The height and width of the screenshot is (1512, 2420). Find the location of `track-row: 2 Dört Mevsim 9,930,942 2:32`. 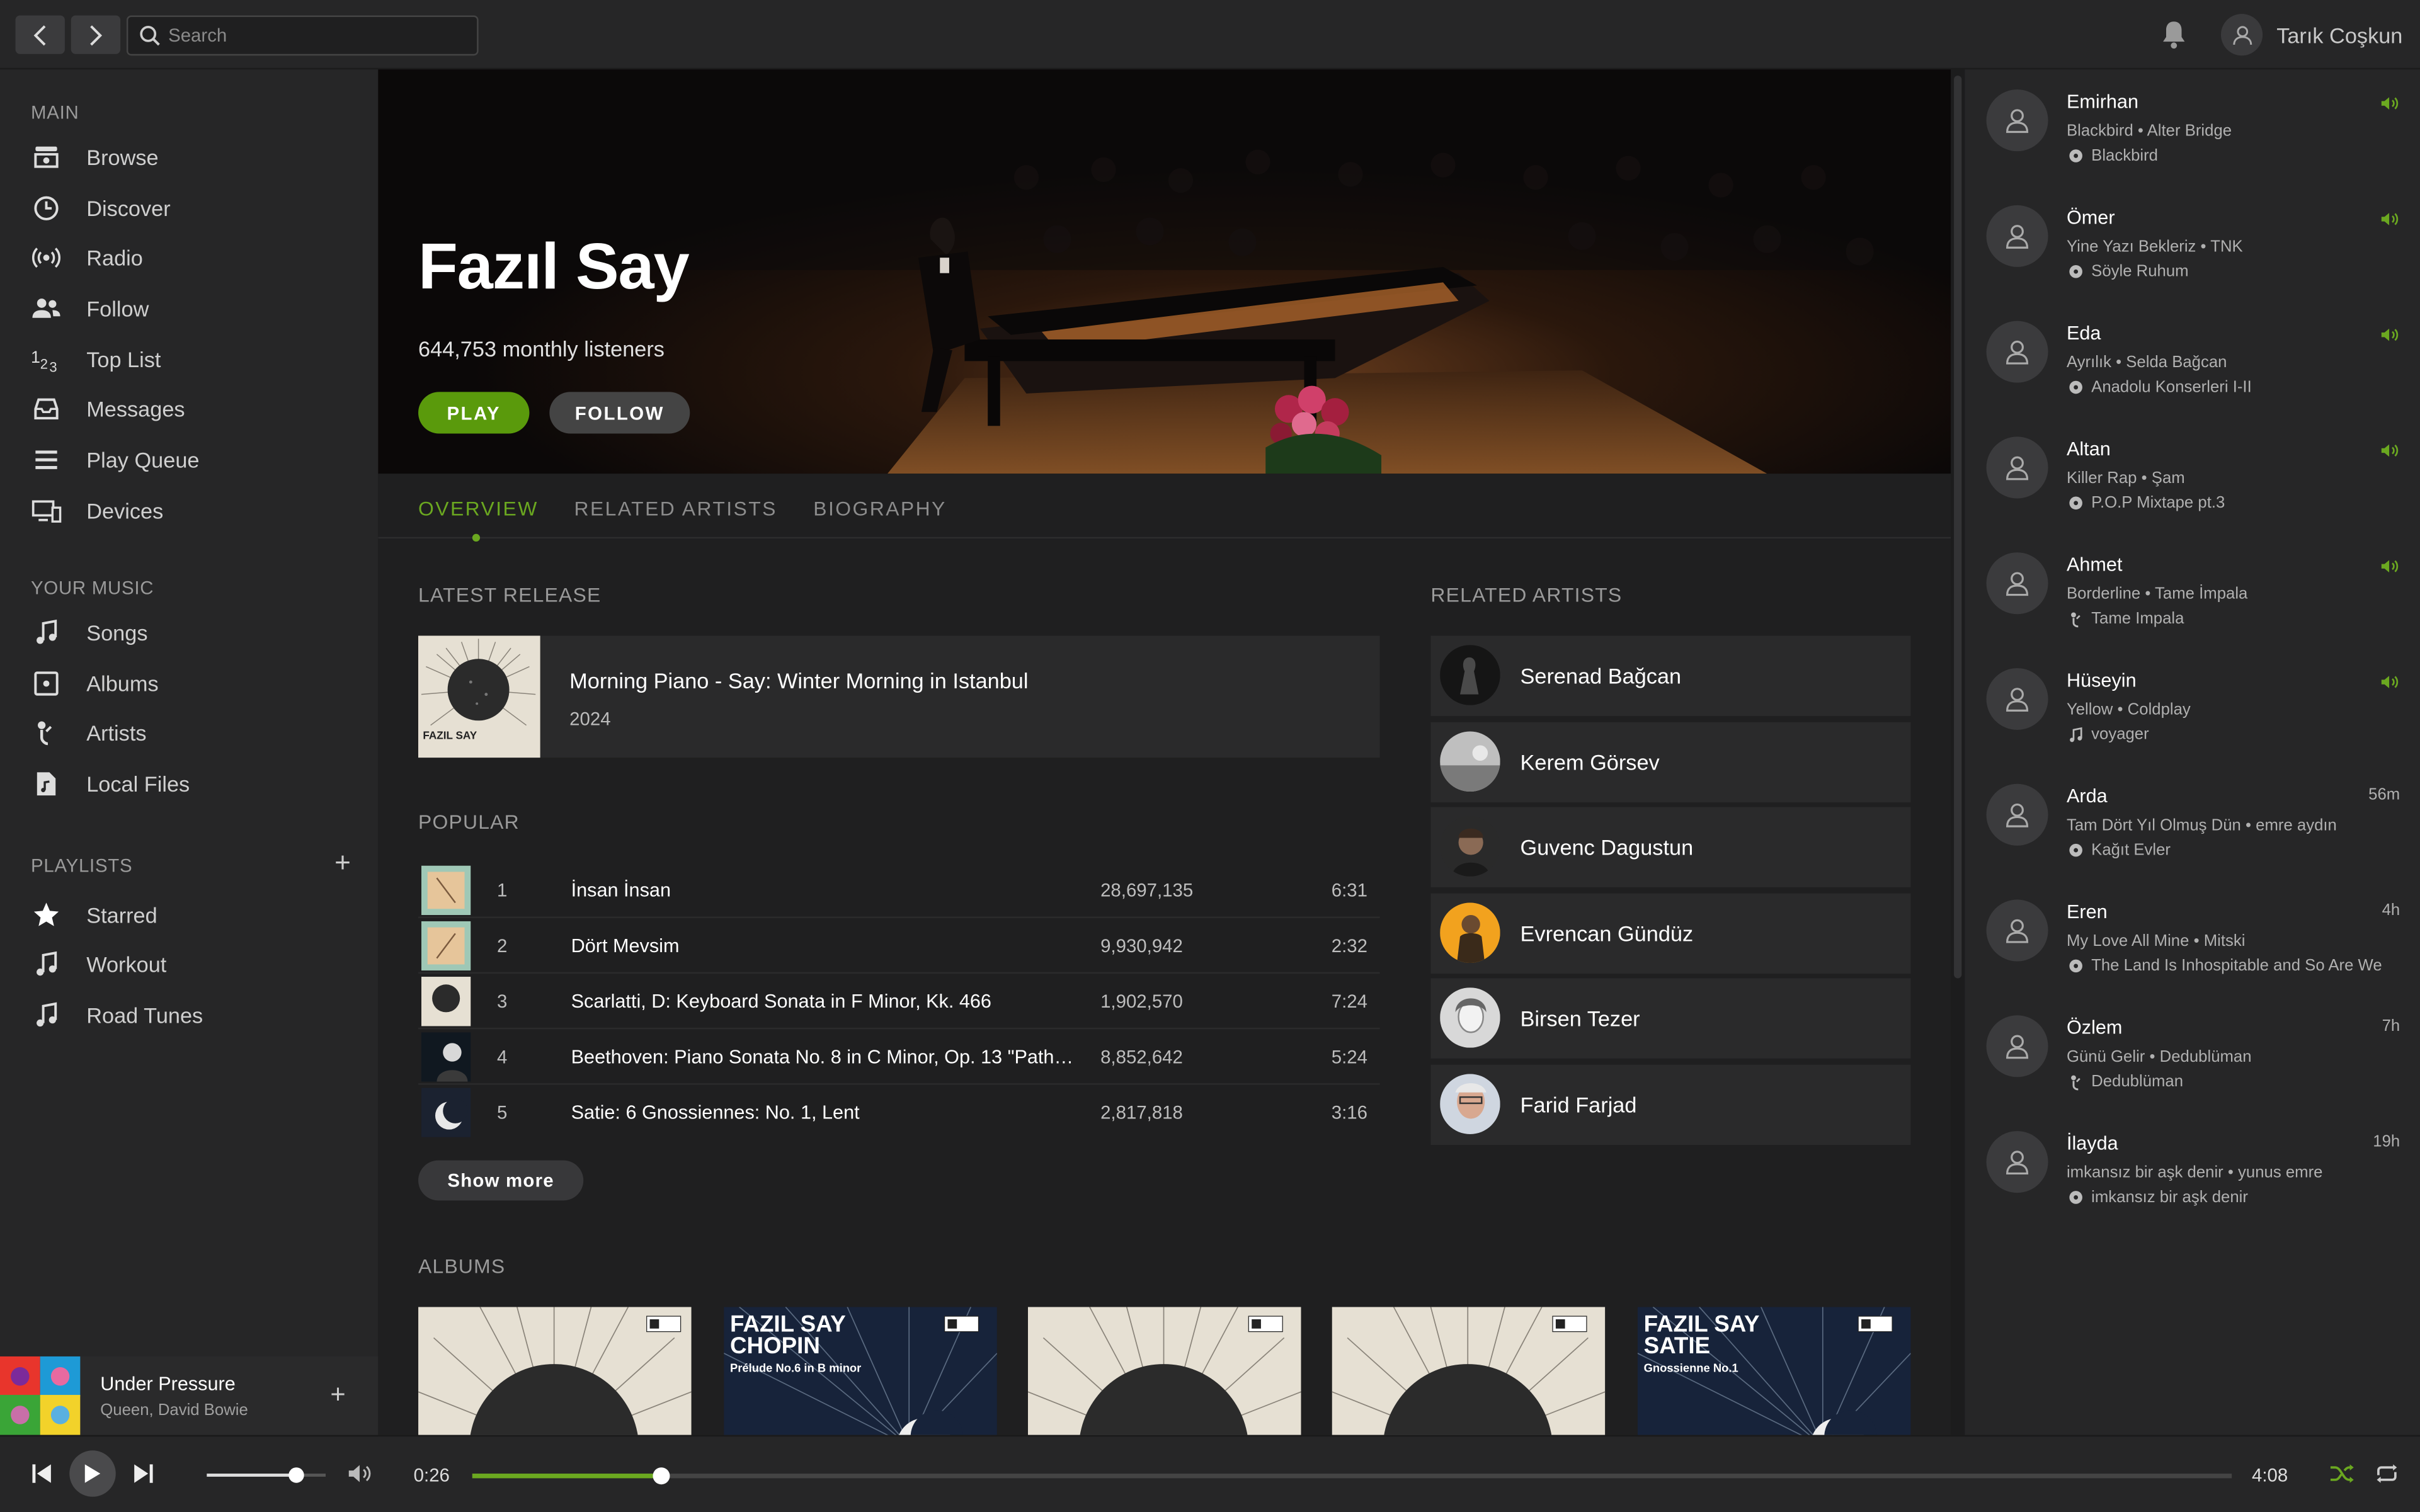

track-row: 2 Dört Mevsim 9,930,942 2:32 is located at coordinates (899, 946).